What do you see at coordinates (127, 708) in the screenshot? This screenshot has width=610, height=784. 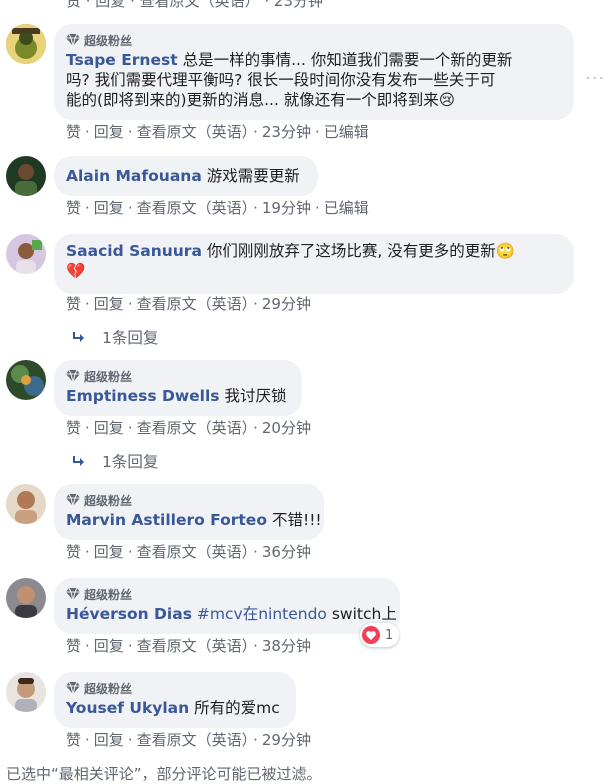 I see `comment-author: Yousef Ukylan` at bounding box center [127, 708].